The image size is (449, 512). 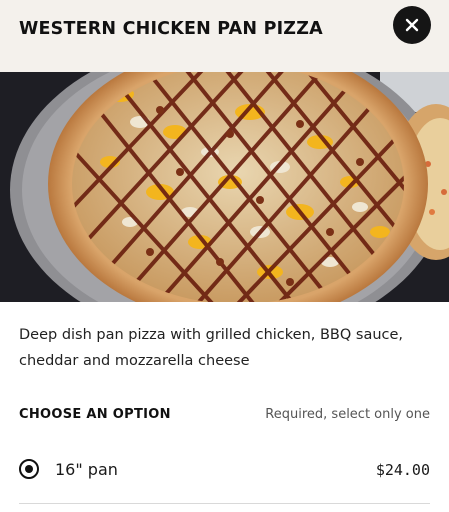 I want to click on item-title: WESTERN CHICKEN PAN PIZZA, so click(x=171, y=29).